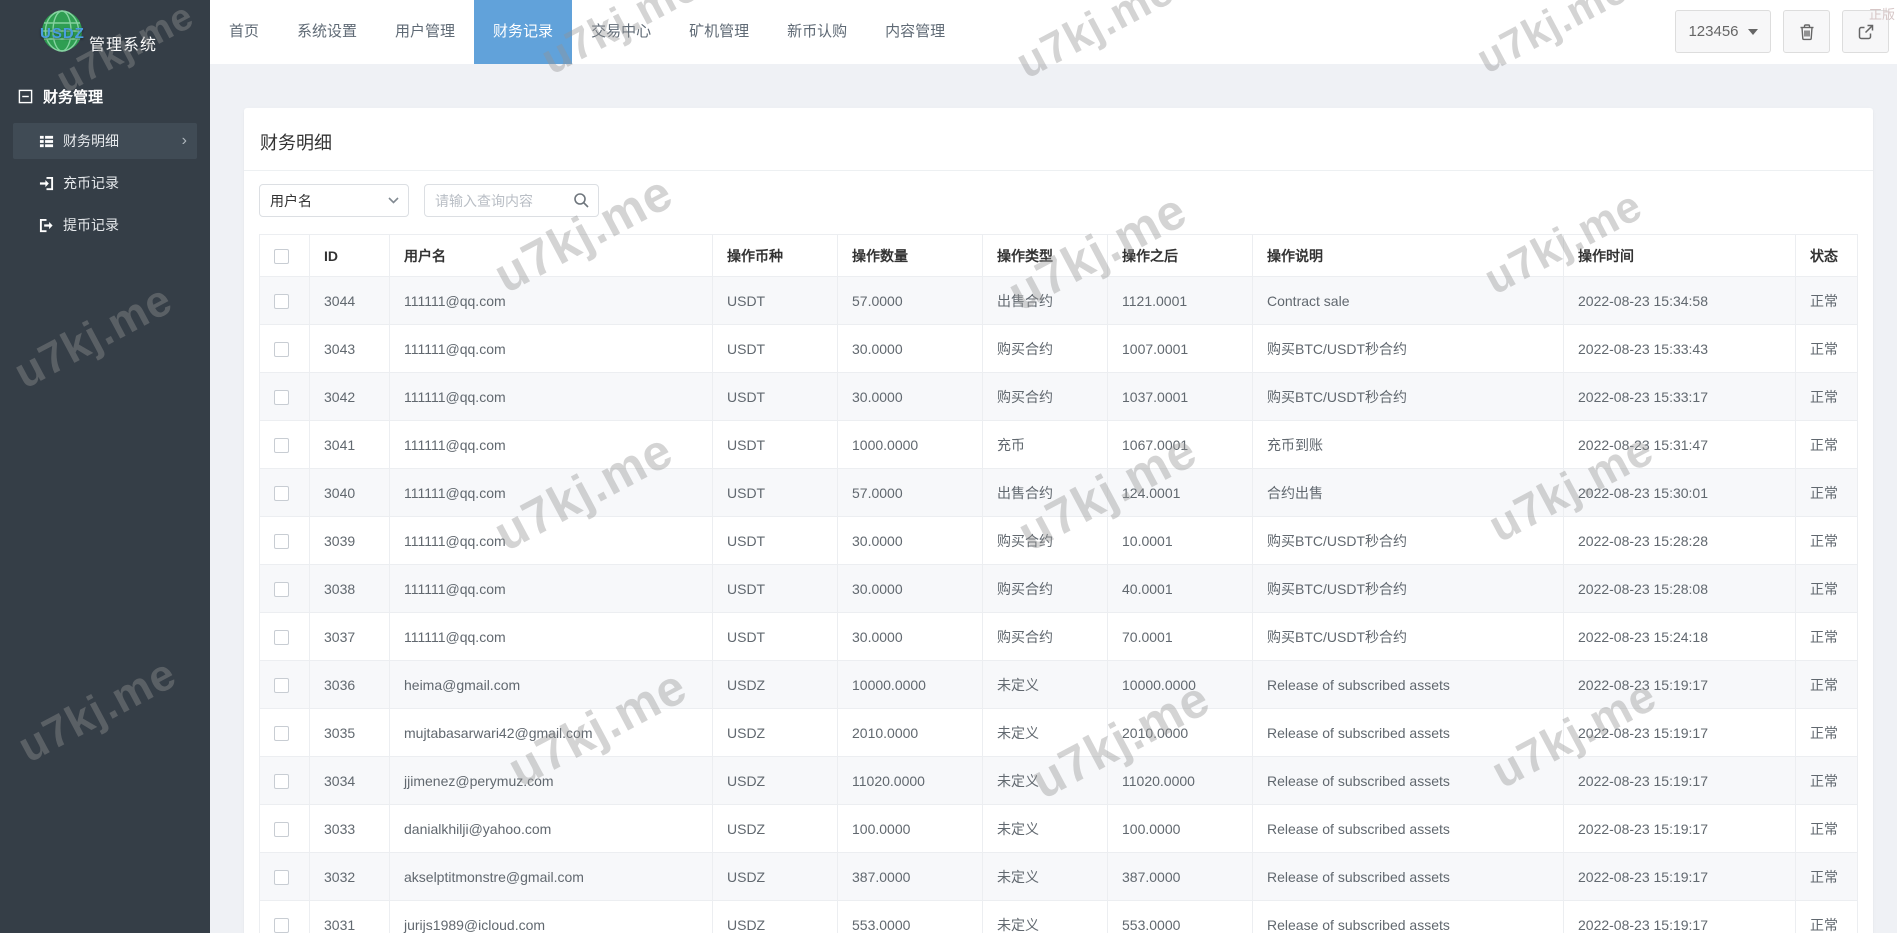  Describe the element at coordinates (1045, 255) in the screenshot. I see `col-header-type: 操作类型` at that location.